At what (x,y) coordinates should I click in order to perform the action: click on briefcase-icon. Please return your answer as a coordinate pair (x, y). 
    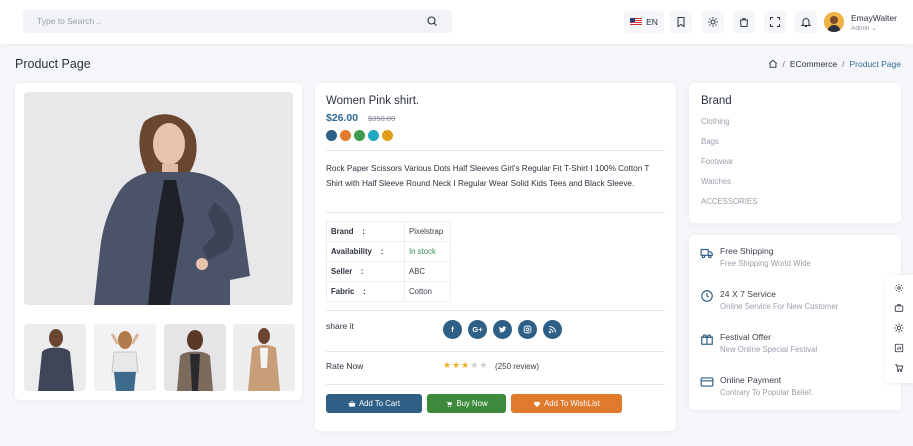
    Looking at the image, I should click on (899, 308).